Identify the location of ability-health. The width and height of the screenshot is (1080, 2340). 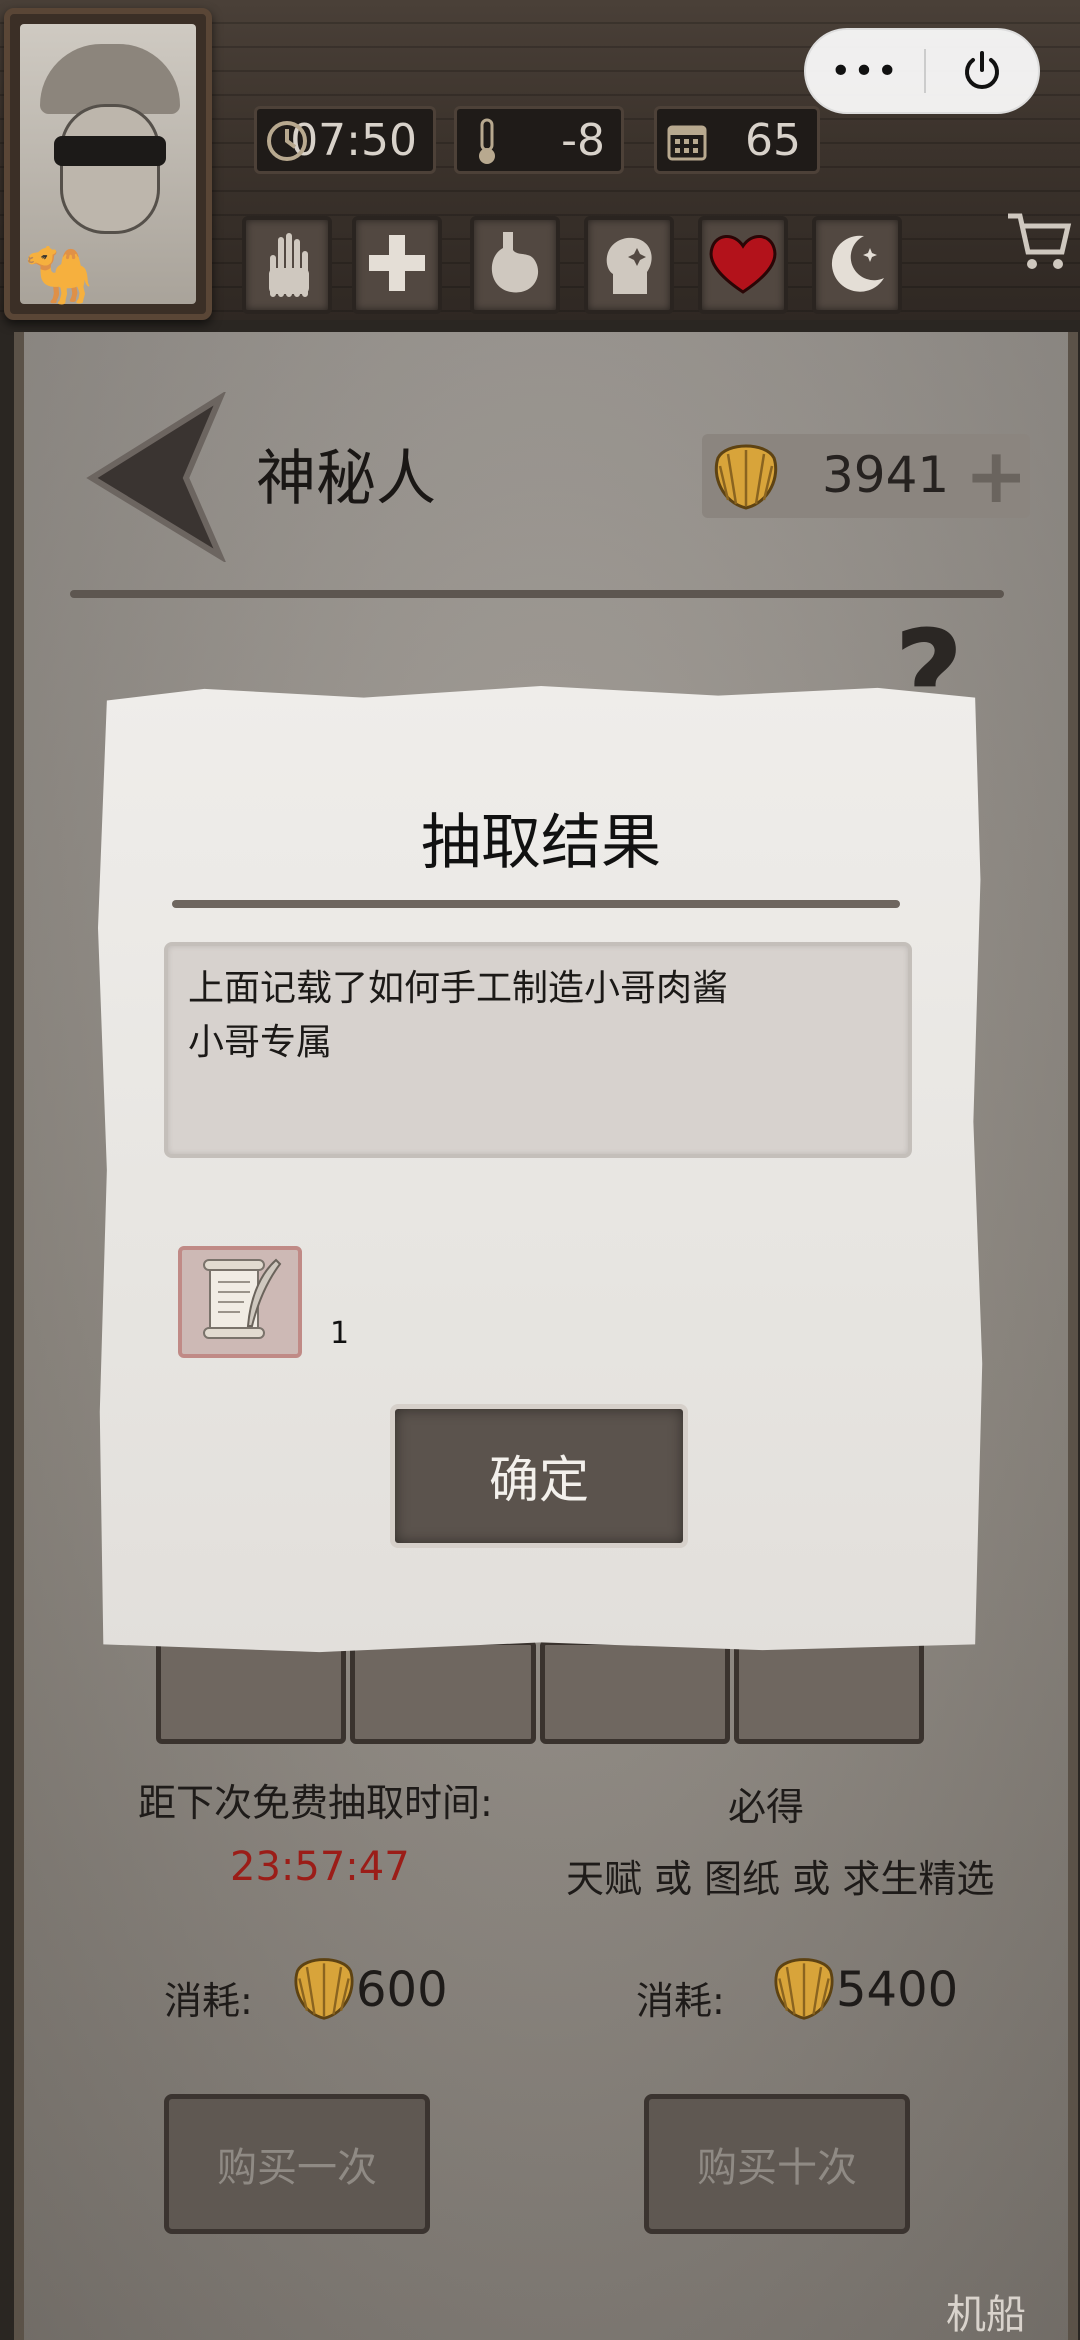
(743, 265).